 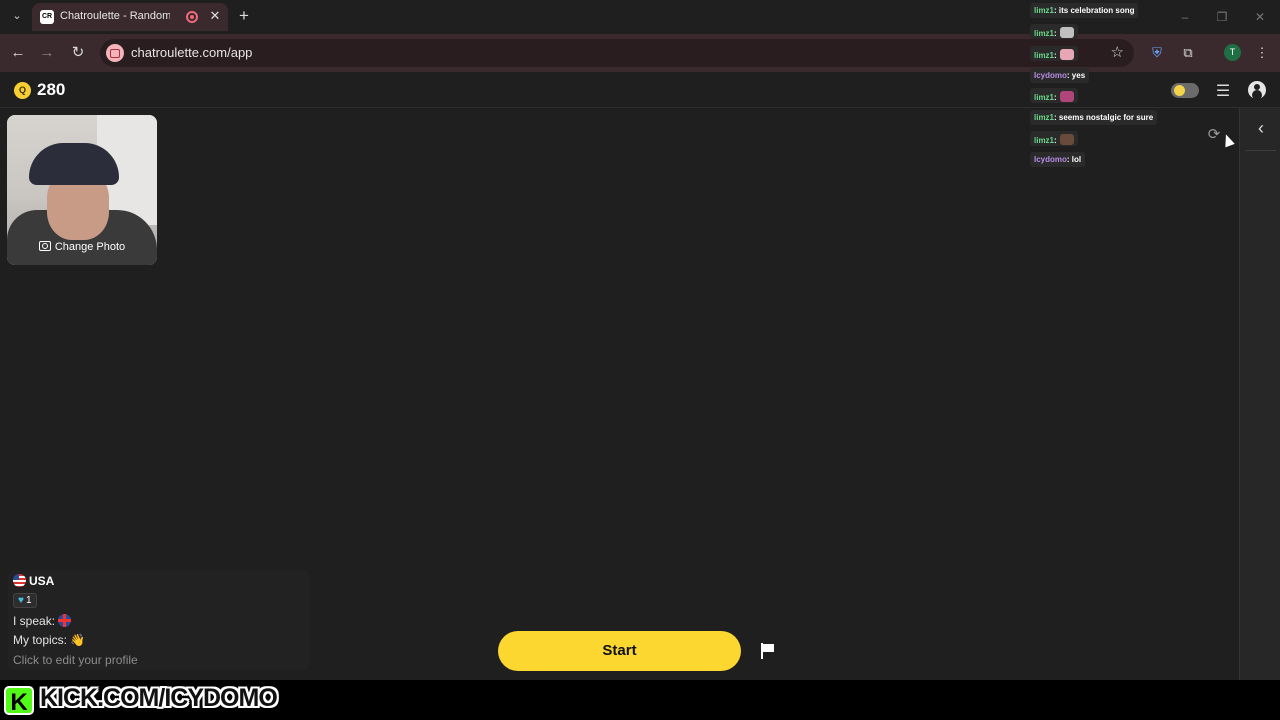 I want to click on recording-indicator-icon, so click(x=192, y=17).